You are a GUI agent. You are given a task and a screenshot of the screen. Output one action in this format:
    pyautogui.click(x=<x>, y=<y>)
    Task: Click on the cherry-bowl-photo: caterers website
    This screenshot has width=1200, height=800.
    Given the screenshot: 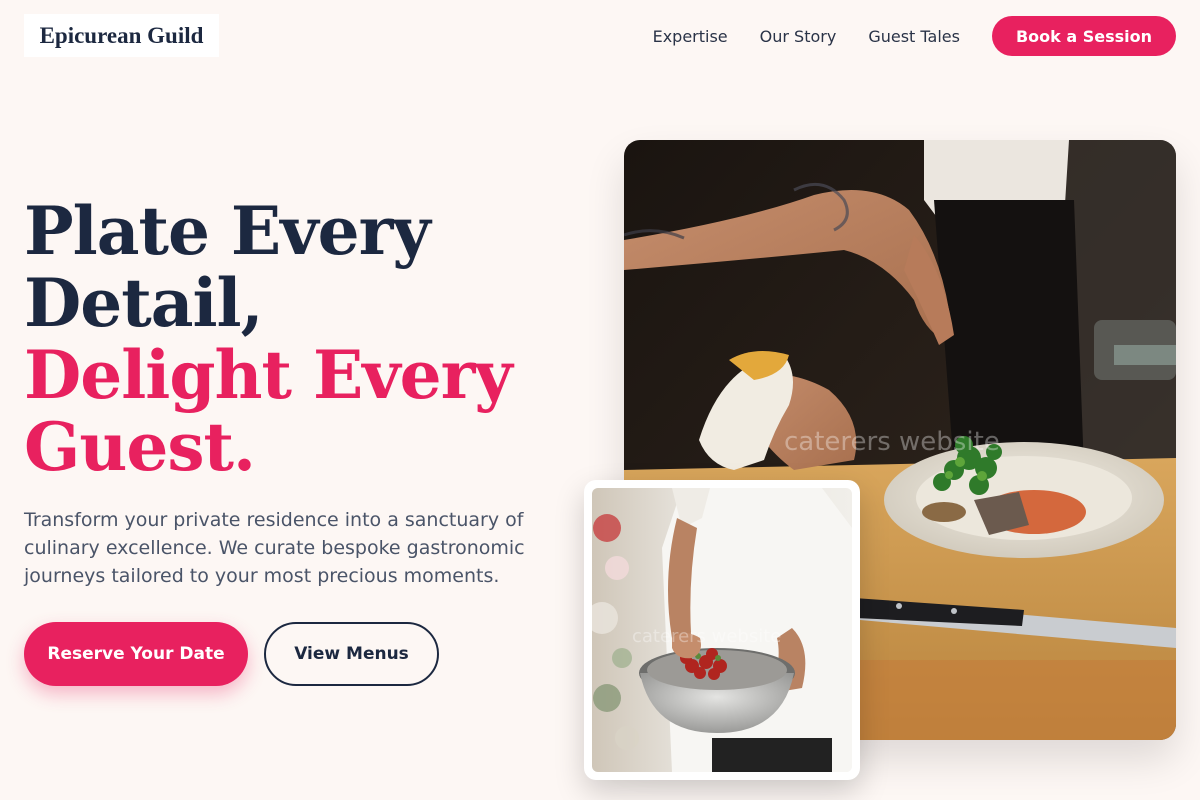 What is the action you would take?
    pyautogui.click(x=722, y=630)
    